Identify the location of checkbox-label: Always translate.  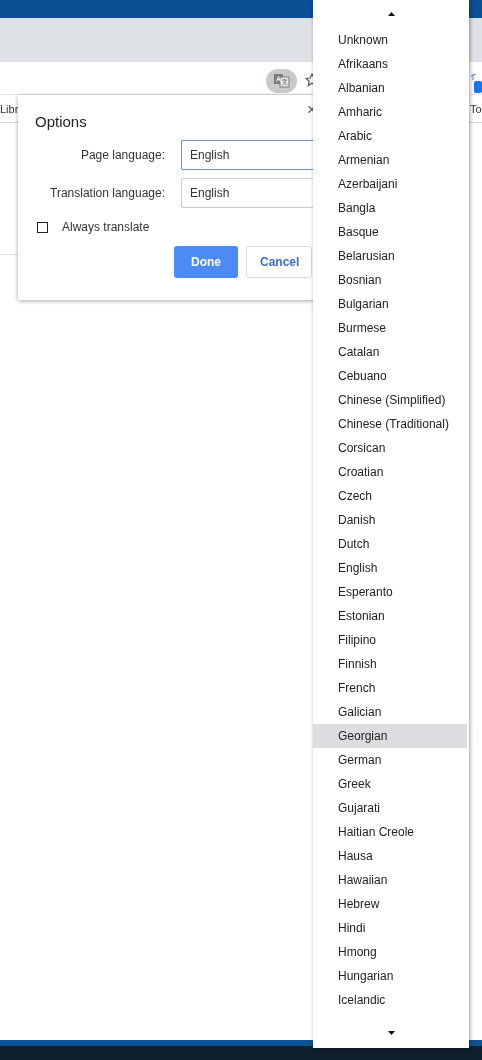
(106, 227).